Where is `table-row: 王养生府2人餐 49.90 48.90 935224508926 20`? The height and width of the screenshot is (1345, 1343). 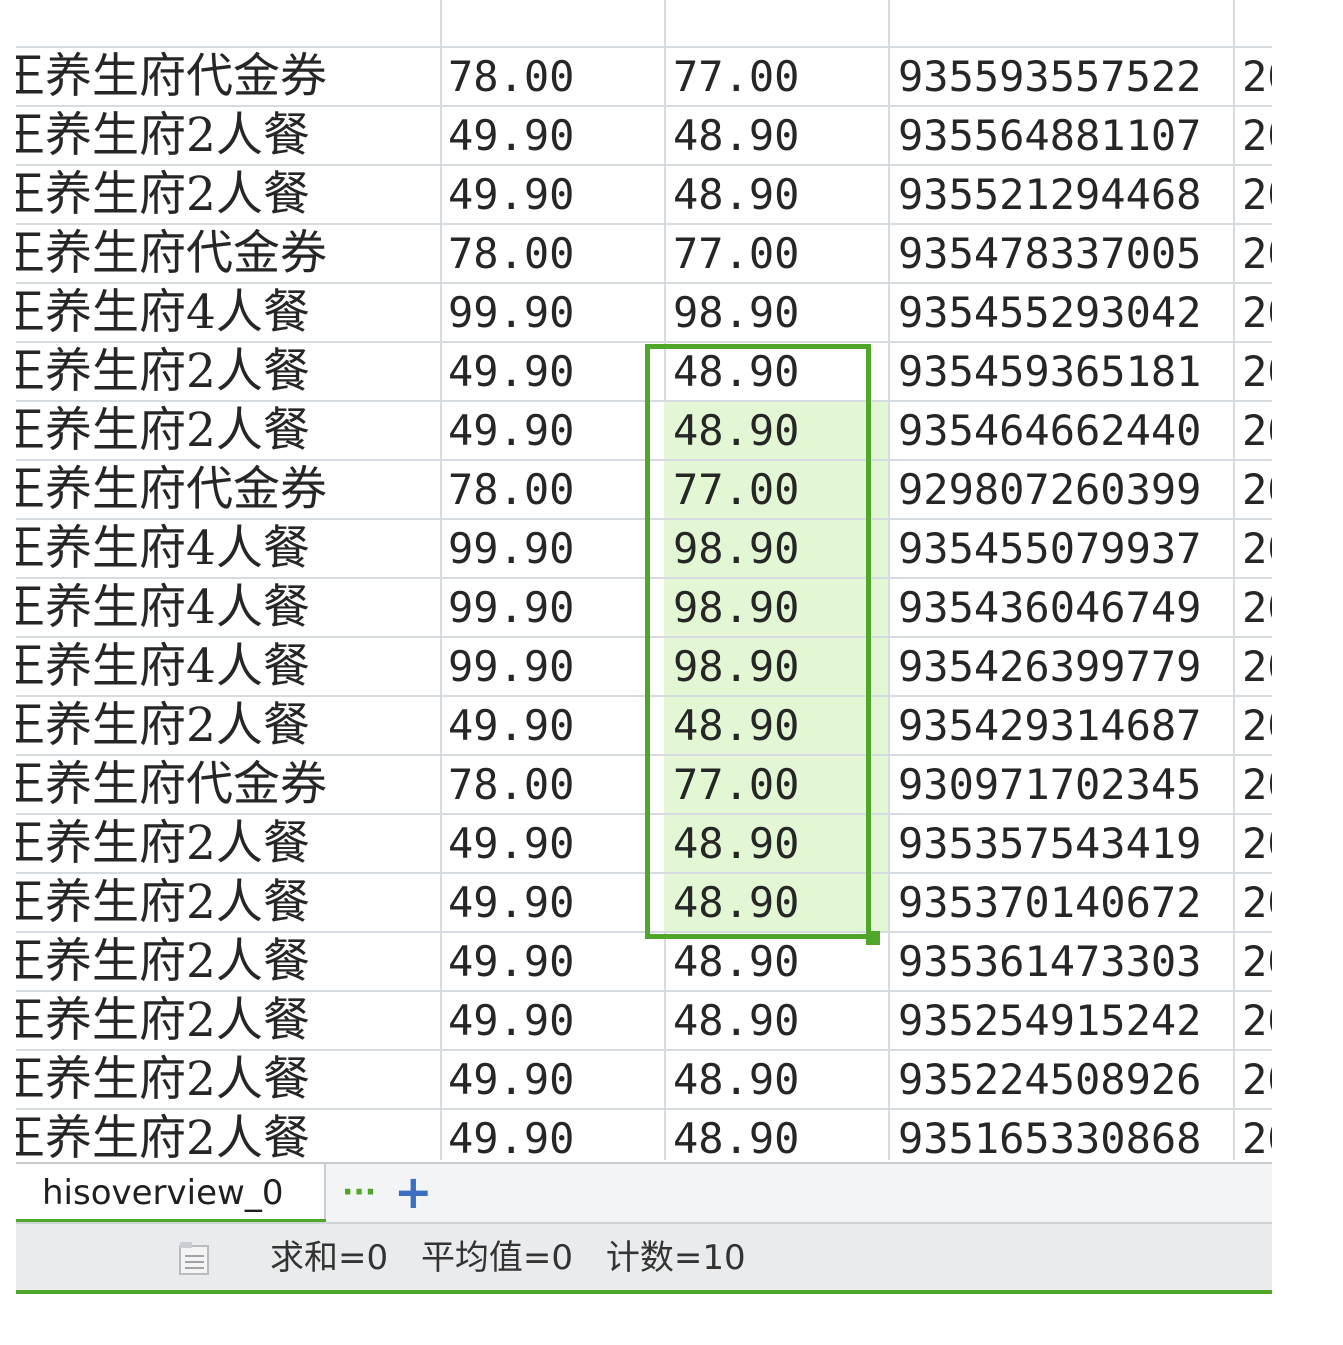
table-row: 王养生府2人餐 49.90 48.90 935224508926 20 is located at coordinates (644, 1080).